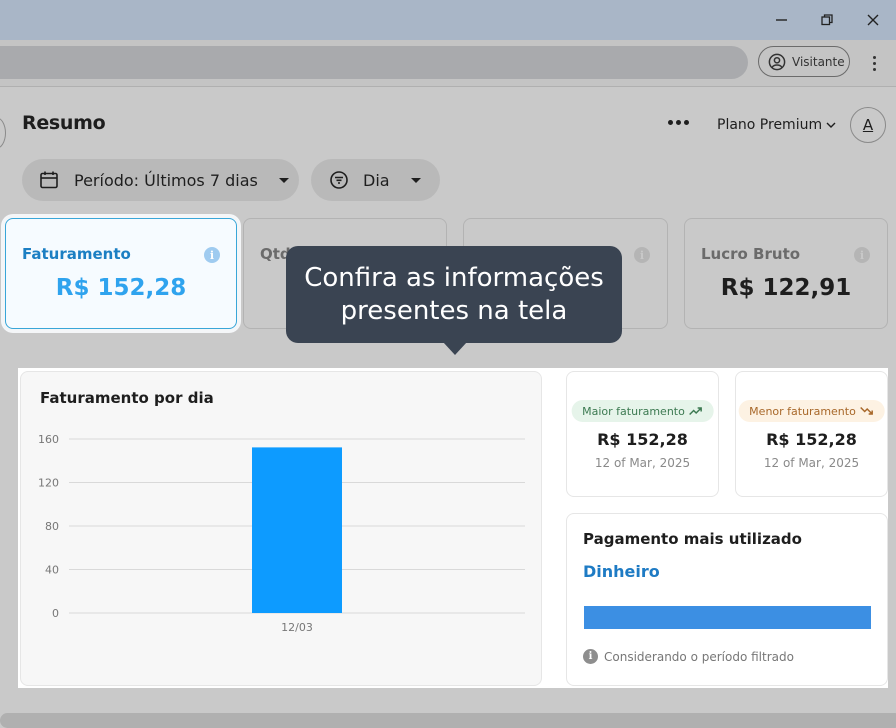  I want to click on min-revenue-value: R$ 152,28, so click(811, 439).